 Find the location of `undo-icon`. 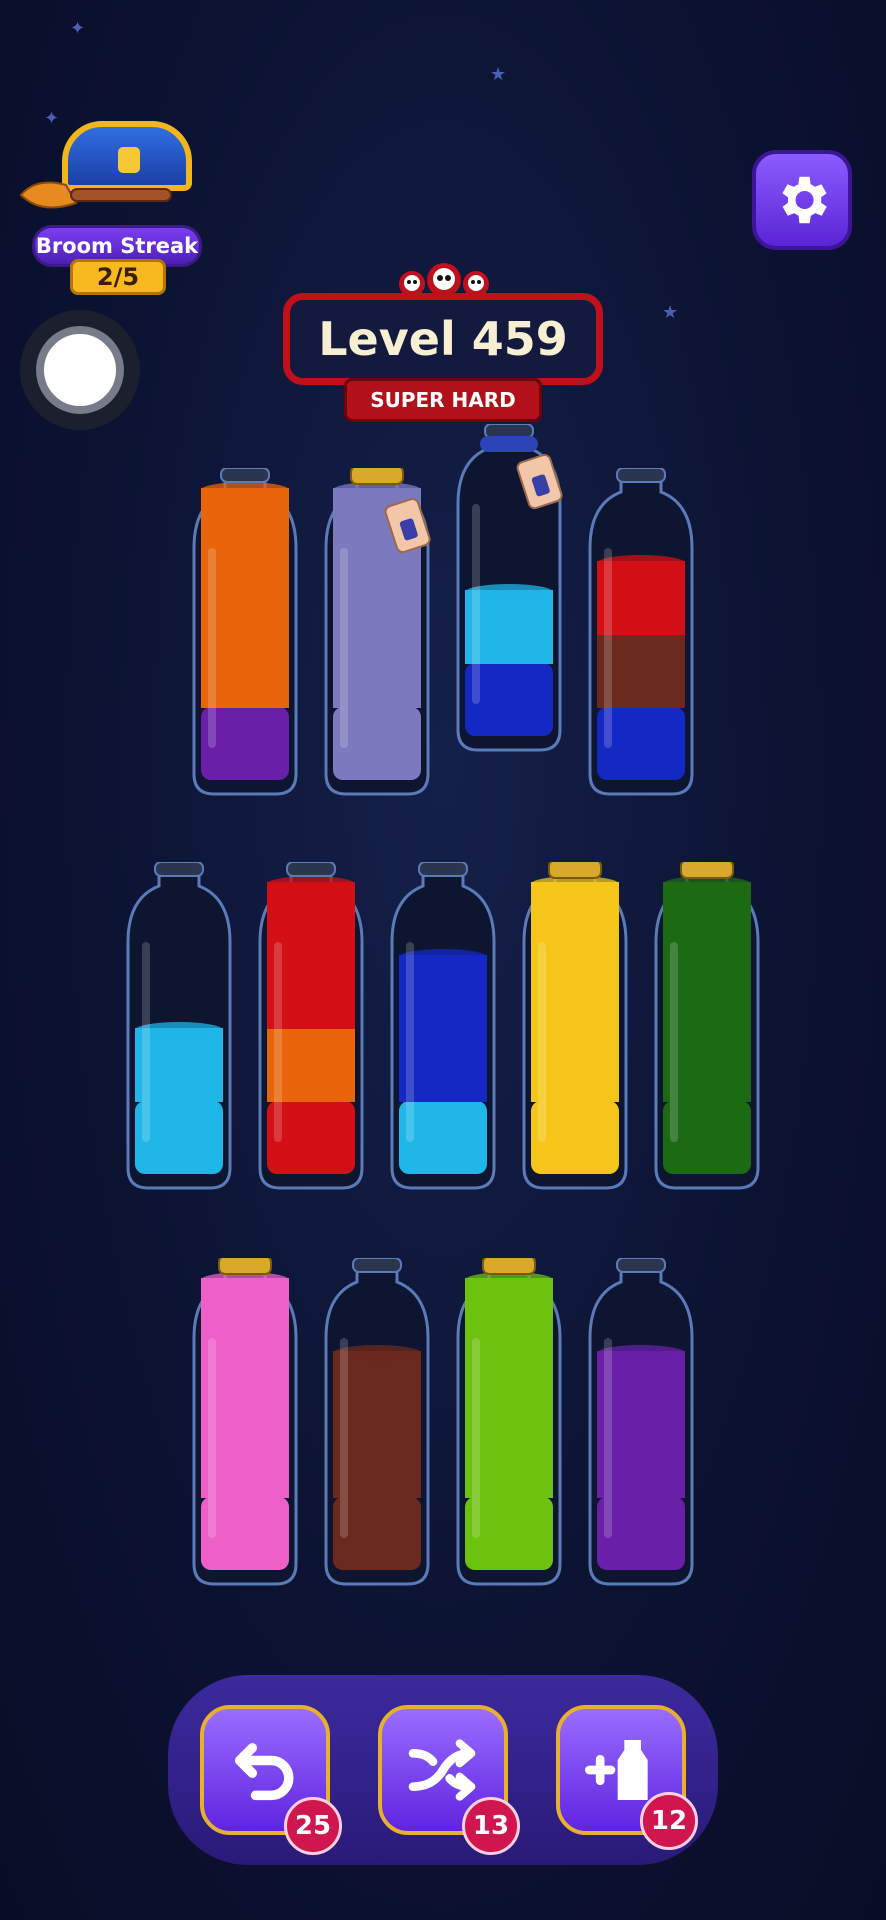

undo-icon is located at coordinates (264, 1772).